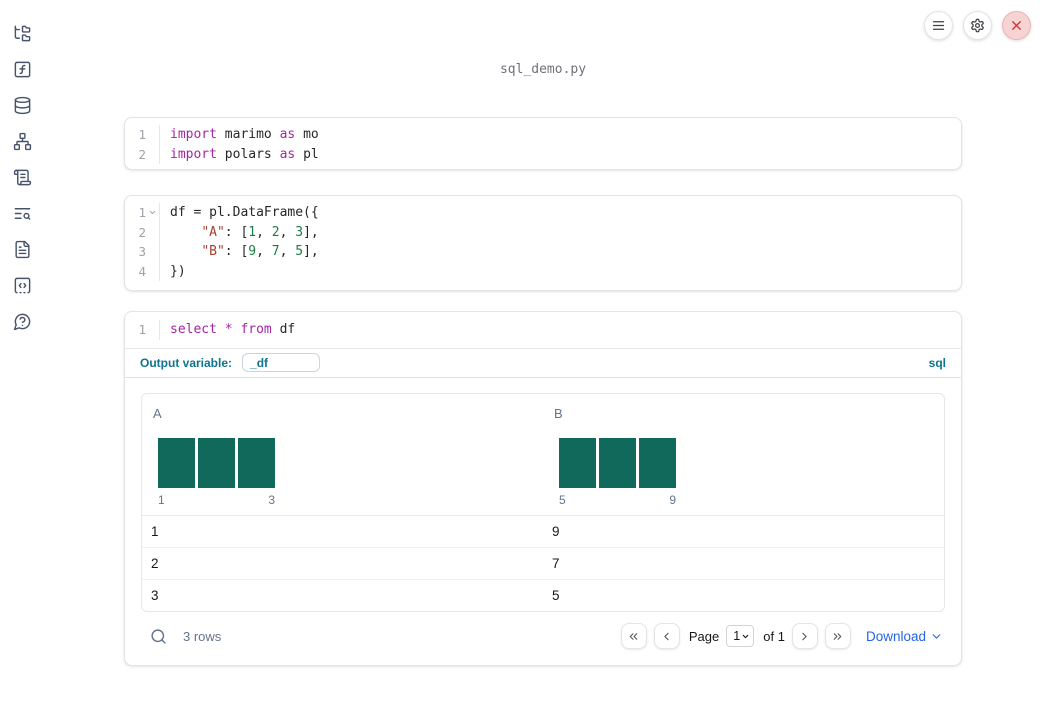 This screenshot has height=713, width=1043. What do you see at coordinates (543, 363) in the screenshot?
I see `output-variable-row: Output variable: sql` at bounding box center [543, 363].